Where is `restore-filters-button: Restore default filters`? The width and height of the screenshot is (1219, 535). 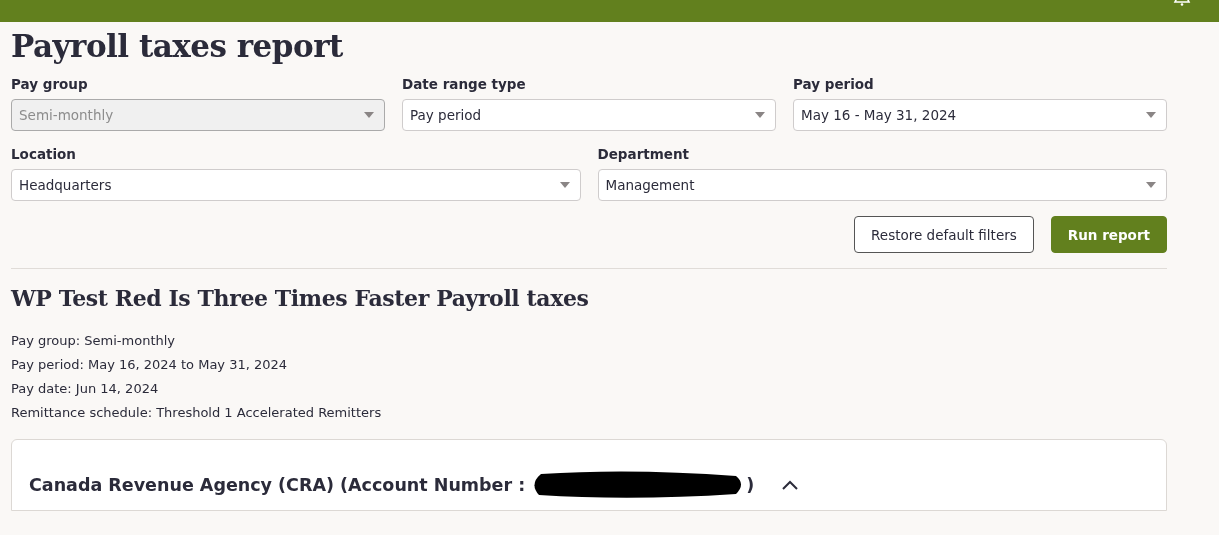
restore-filters-button: Restore default filters is located at coordinates (944, 234).